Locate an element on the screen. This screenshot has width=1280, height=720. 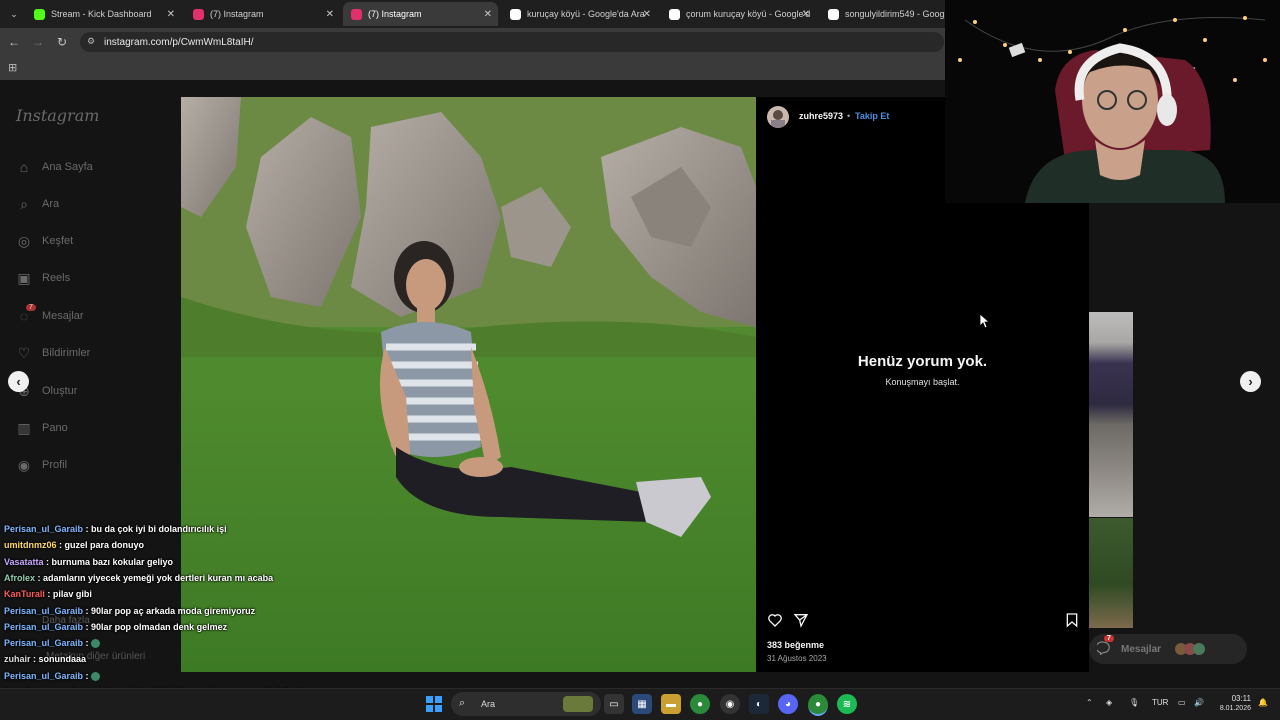
browser-tab: songulyildirim549 - Google'da is located at coordinates (882, 14).